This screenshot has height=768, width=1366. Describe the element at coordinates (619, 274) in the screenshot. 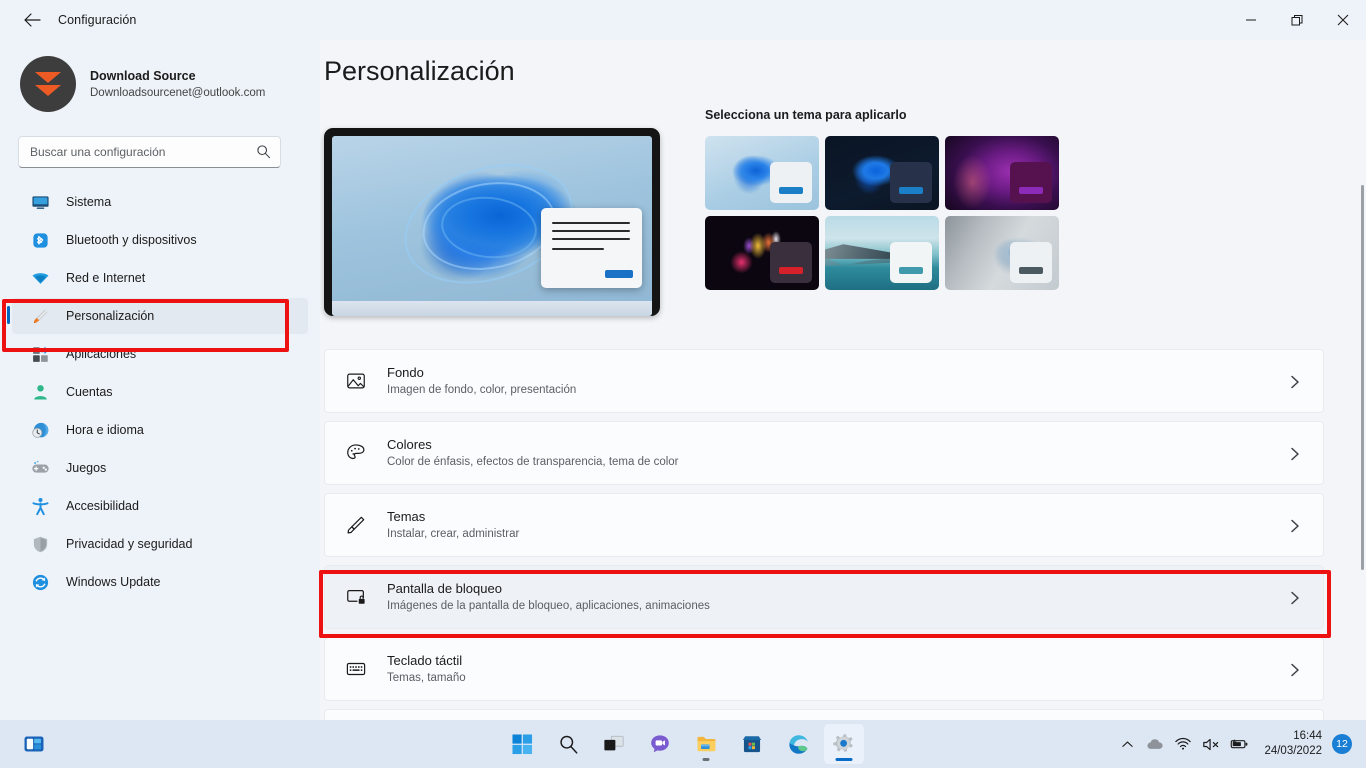

I see `preview-accent-button` at that location.